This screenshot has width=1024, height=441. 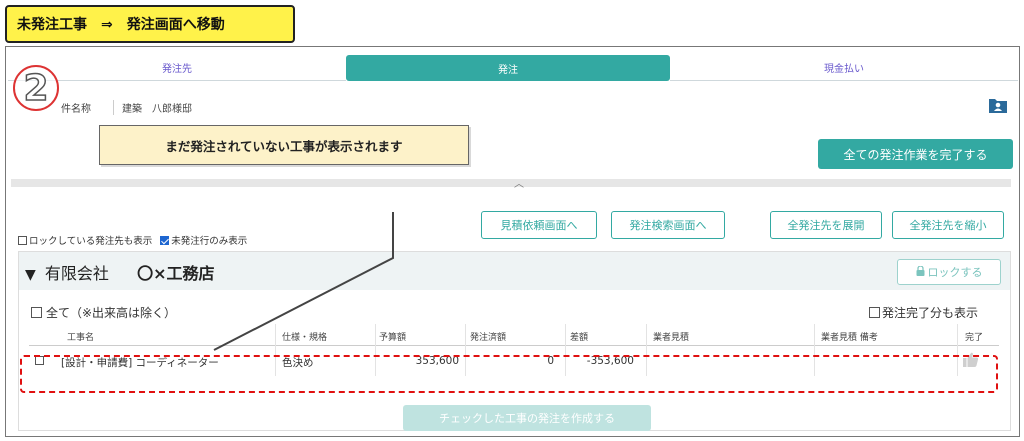 What do you see at coordinates (91, 241) in the screenshot?
I see `show-locked-label: ロックしている発注先も表示` at bounding box center [91, 241].